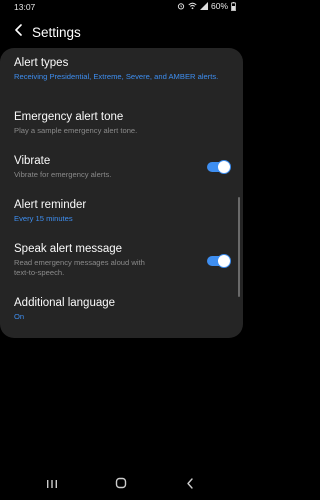 This screenshot has width=320, height=500. I want to click on home-icon, so click(121, 485).